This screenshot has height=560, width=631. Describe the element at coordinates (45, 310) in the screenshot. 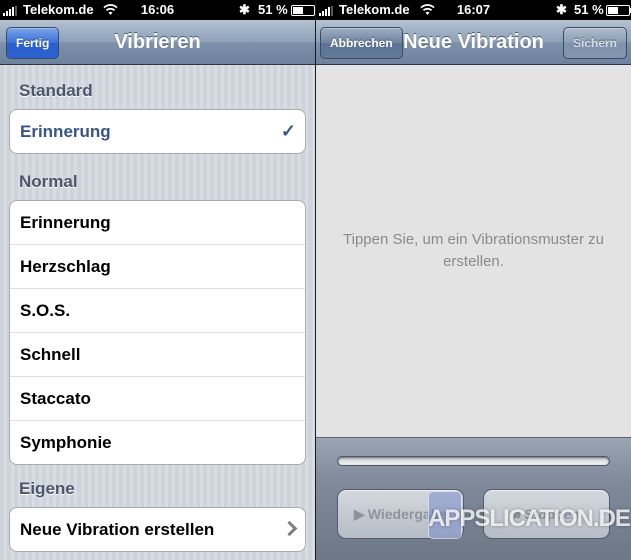

I see `list-item-label: S.O.S.` at that location.